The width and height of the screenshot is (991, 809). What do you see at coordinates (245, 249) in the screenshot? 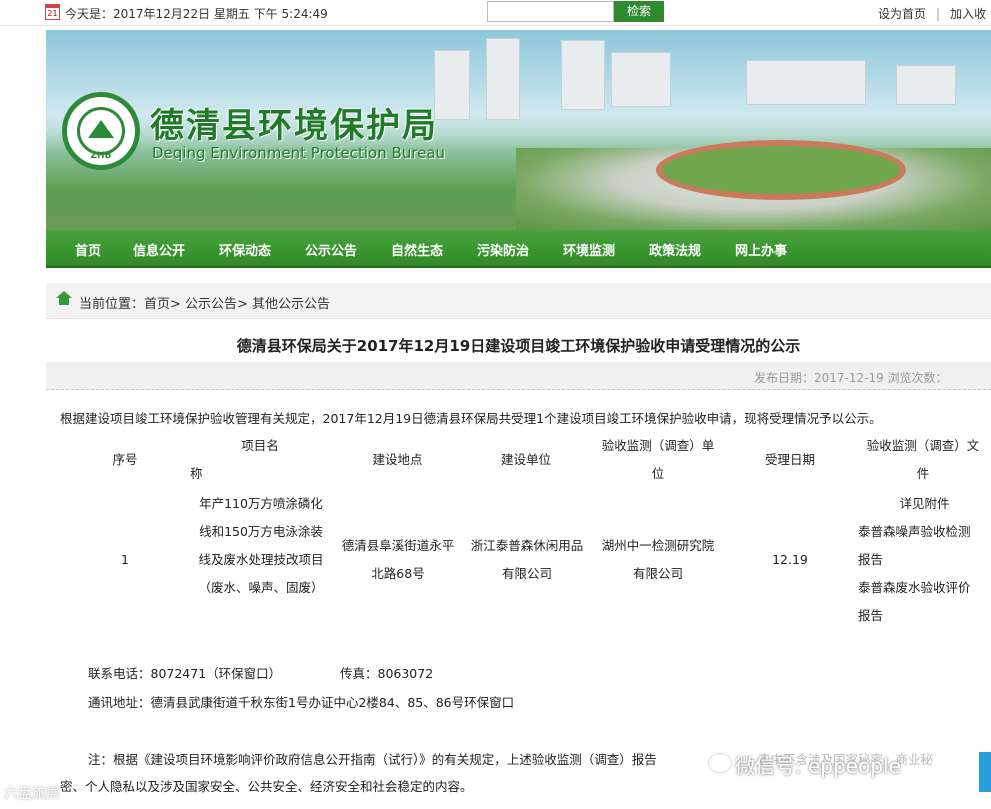
I see `nav-news: 环保动态` at bounding box center [245, 249].